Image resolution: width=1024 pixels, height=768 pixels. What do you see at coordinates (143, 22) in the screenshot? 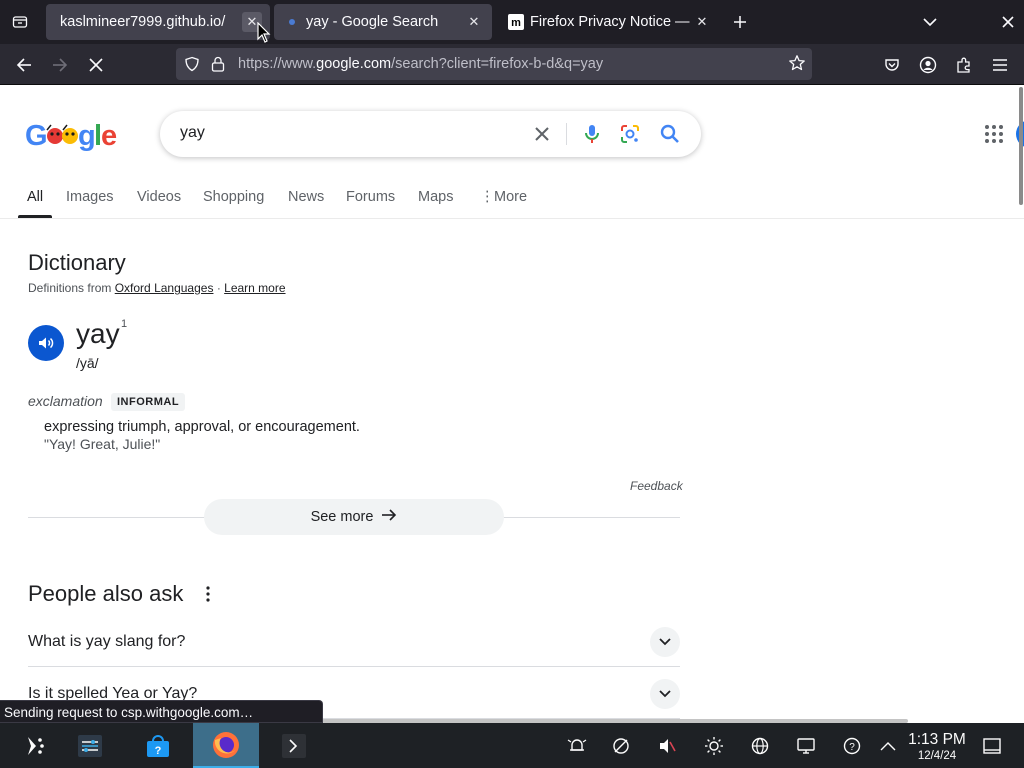
I see `tab-title: kaslmineer7999.github.io/` at bounding box center [143, 22].